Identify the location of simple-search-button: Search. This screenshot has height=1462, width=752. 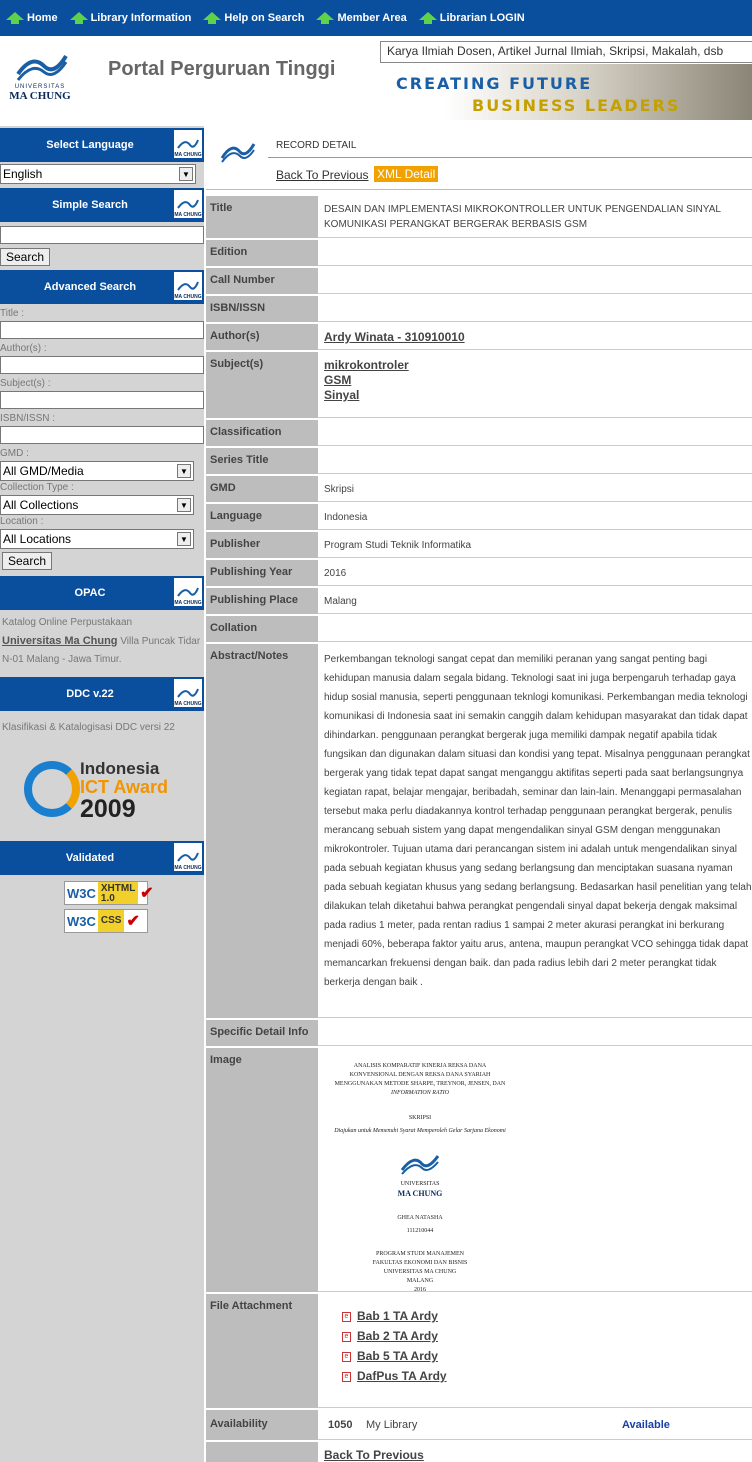
(25, 257).